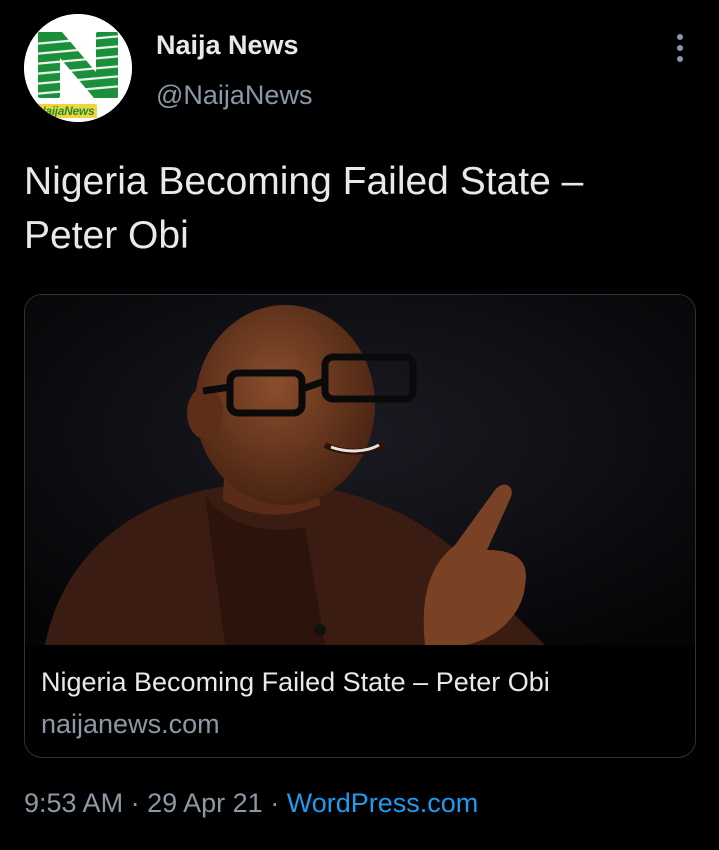 This screenshot has height=850, width=719. What do you see at coordinates (66, 111) in the screenshot?
I see `avatar-wordmark: NaijaNews` at bounding box center [66, 111].